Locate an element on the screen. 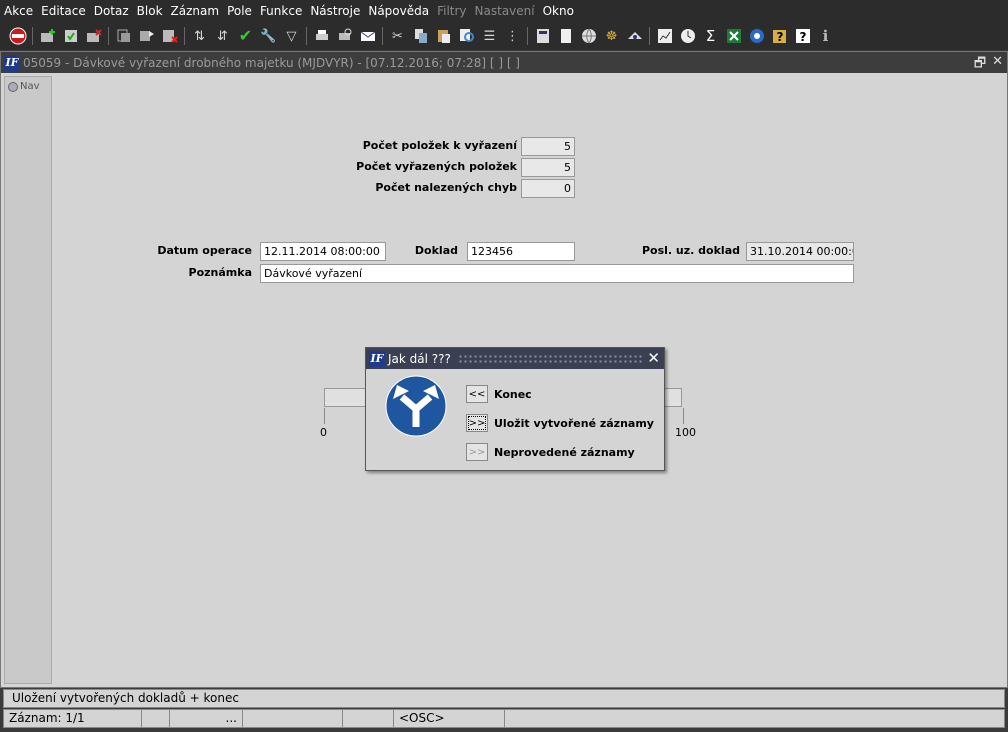 The width and height of the screenshot is (1008, 732). help-icon: ? is located at coordinates (779, 36).